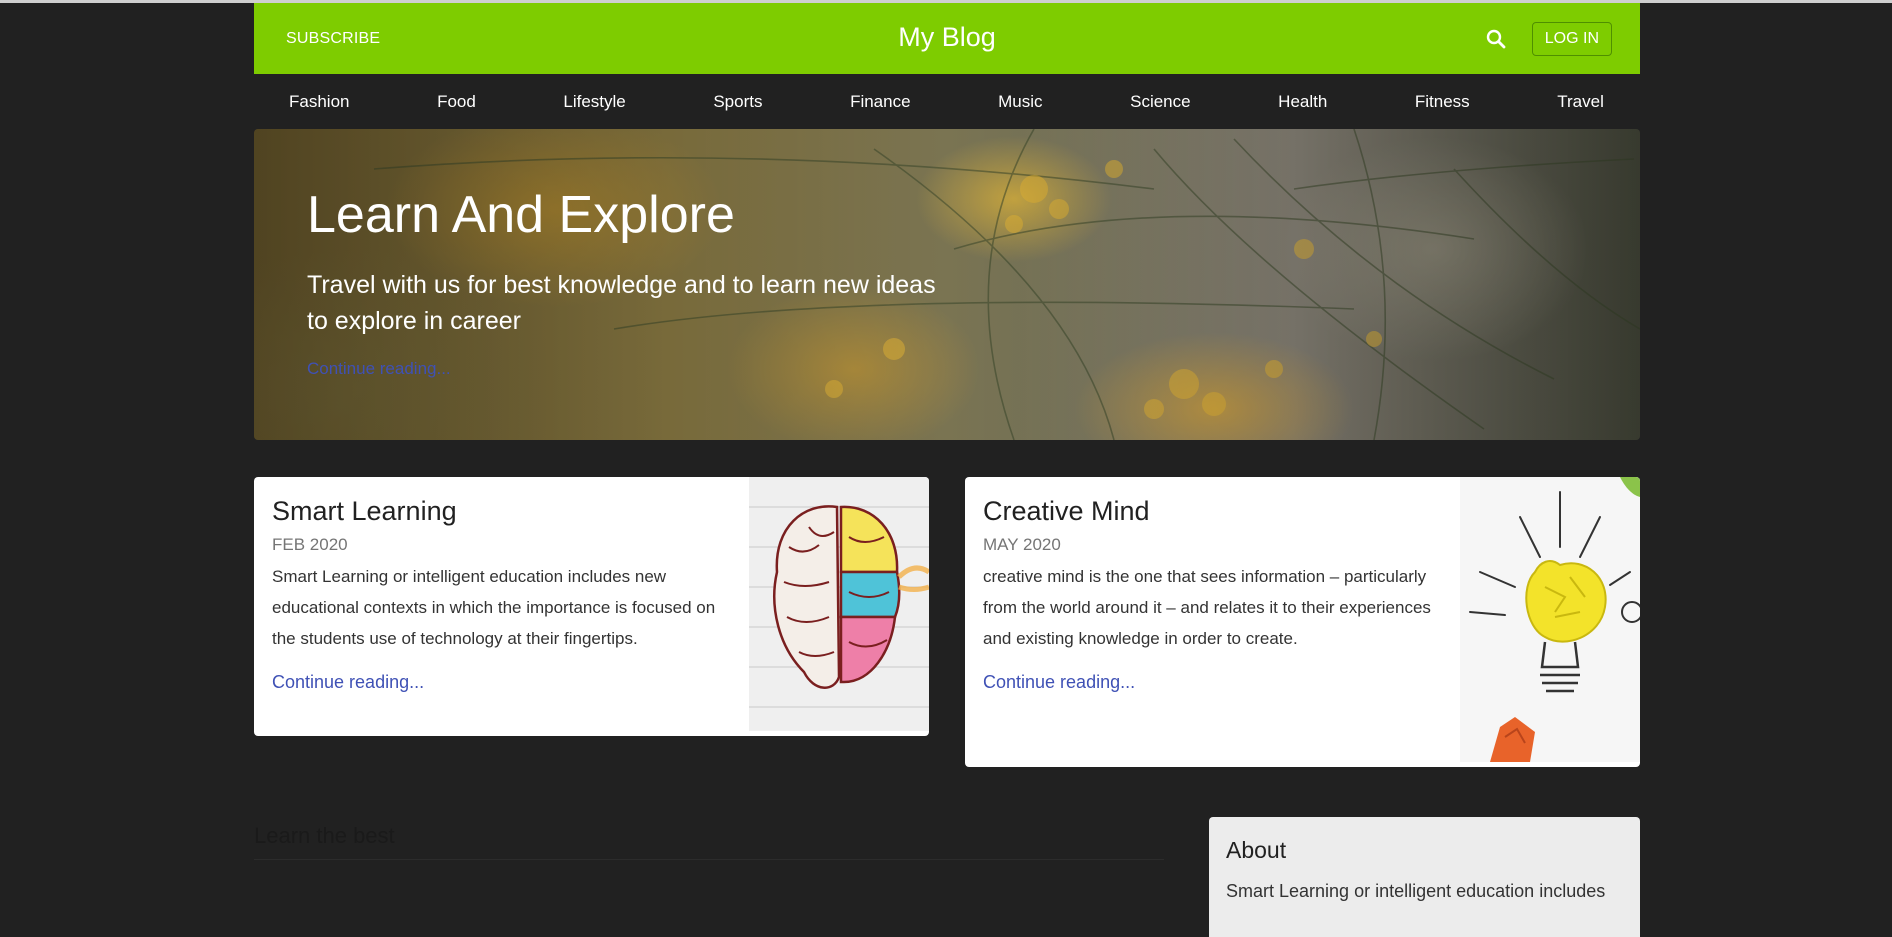 The image size is (1892, 937). What do you see at coordinates (1066, 511) in the screenshot?
I see `card-title: Creative Mind` at bounding box center [1066, 511].